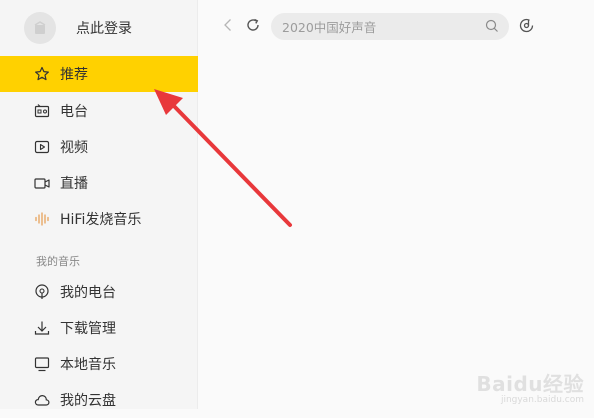  Describe the element at coordinates (88, 401) in the screenshot. I see `sidebar-item-label: 我的云盘` at that location.